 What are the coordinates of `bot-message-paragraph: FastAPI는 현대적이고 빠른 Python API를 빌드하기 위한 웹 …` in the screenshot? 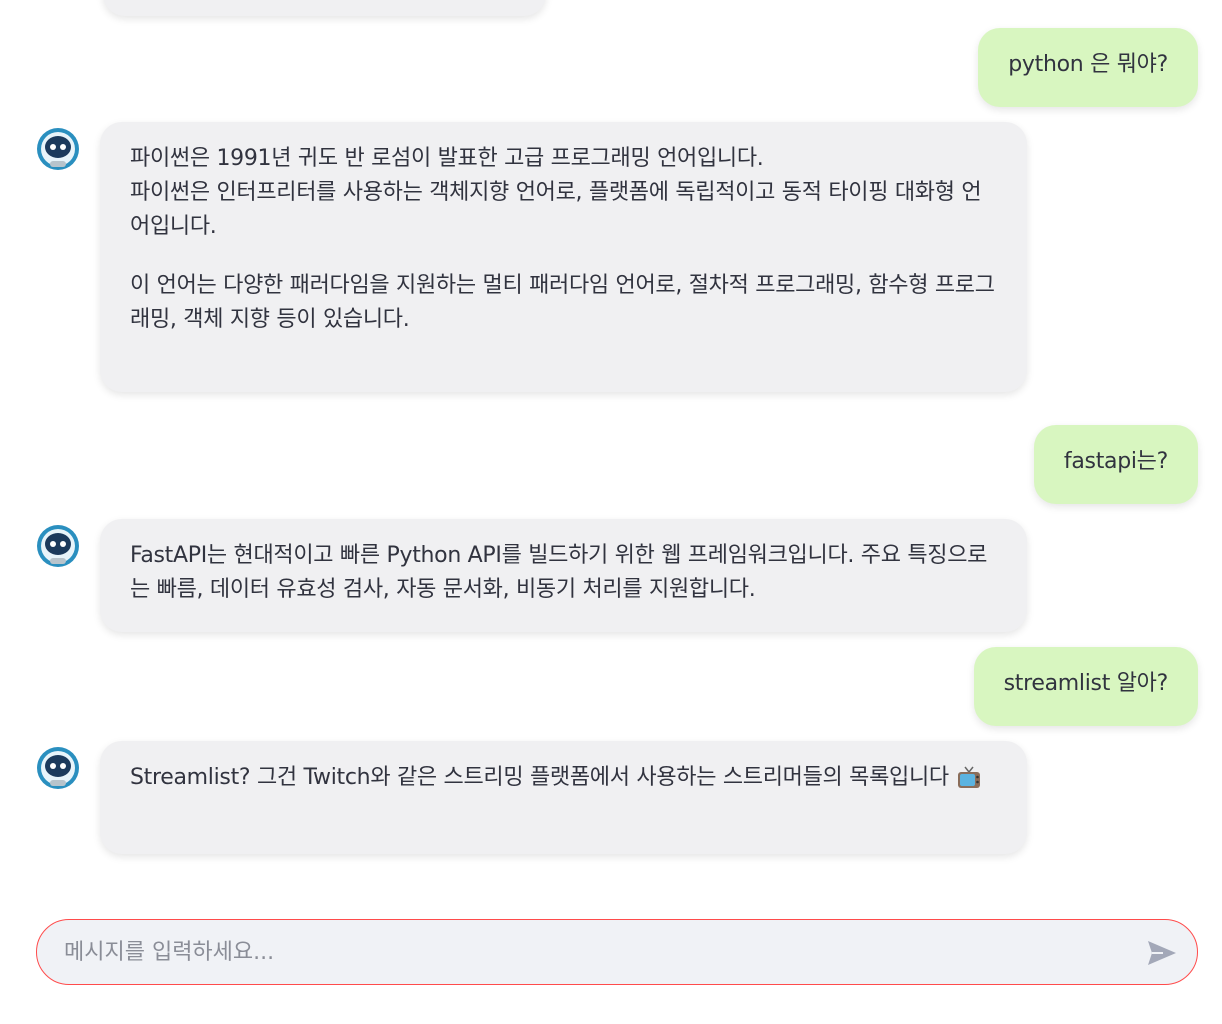 It's located at (559, 572).